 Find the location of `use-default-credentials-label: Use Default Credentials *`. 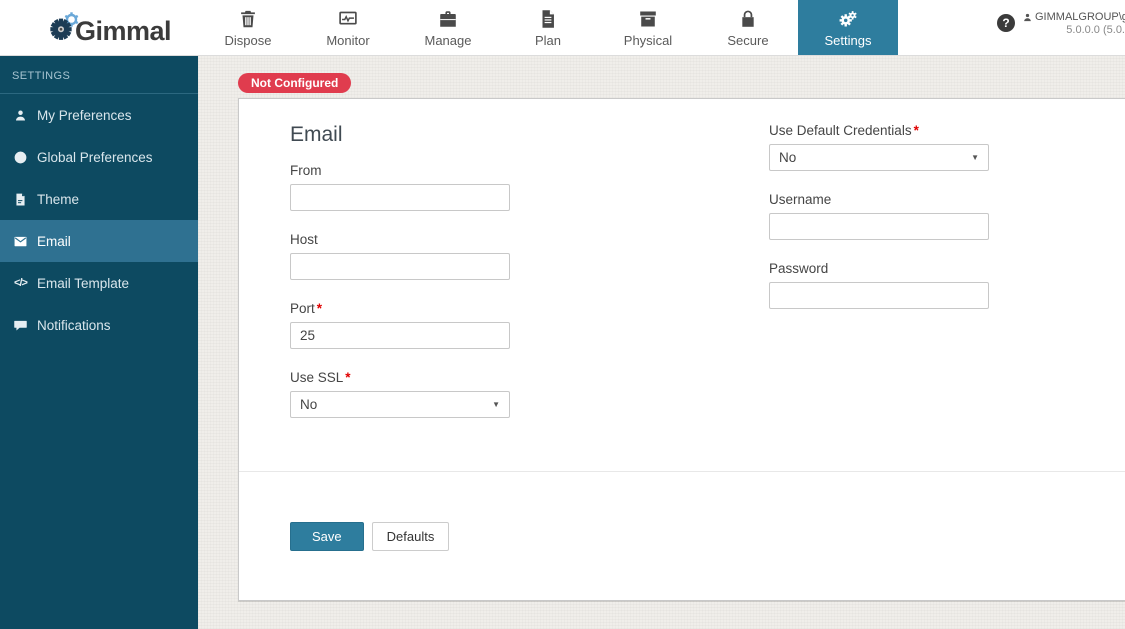

use-default-credentials-label: Use Default Credentials * is located at coordinates (844, 130).